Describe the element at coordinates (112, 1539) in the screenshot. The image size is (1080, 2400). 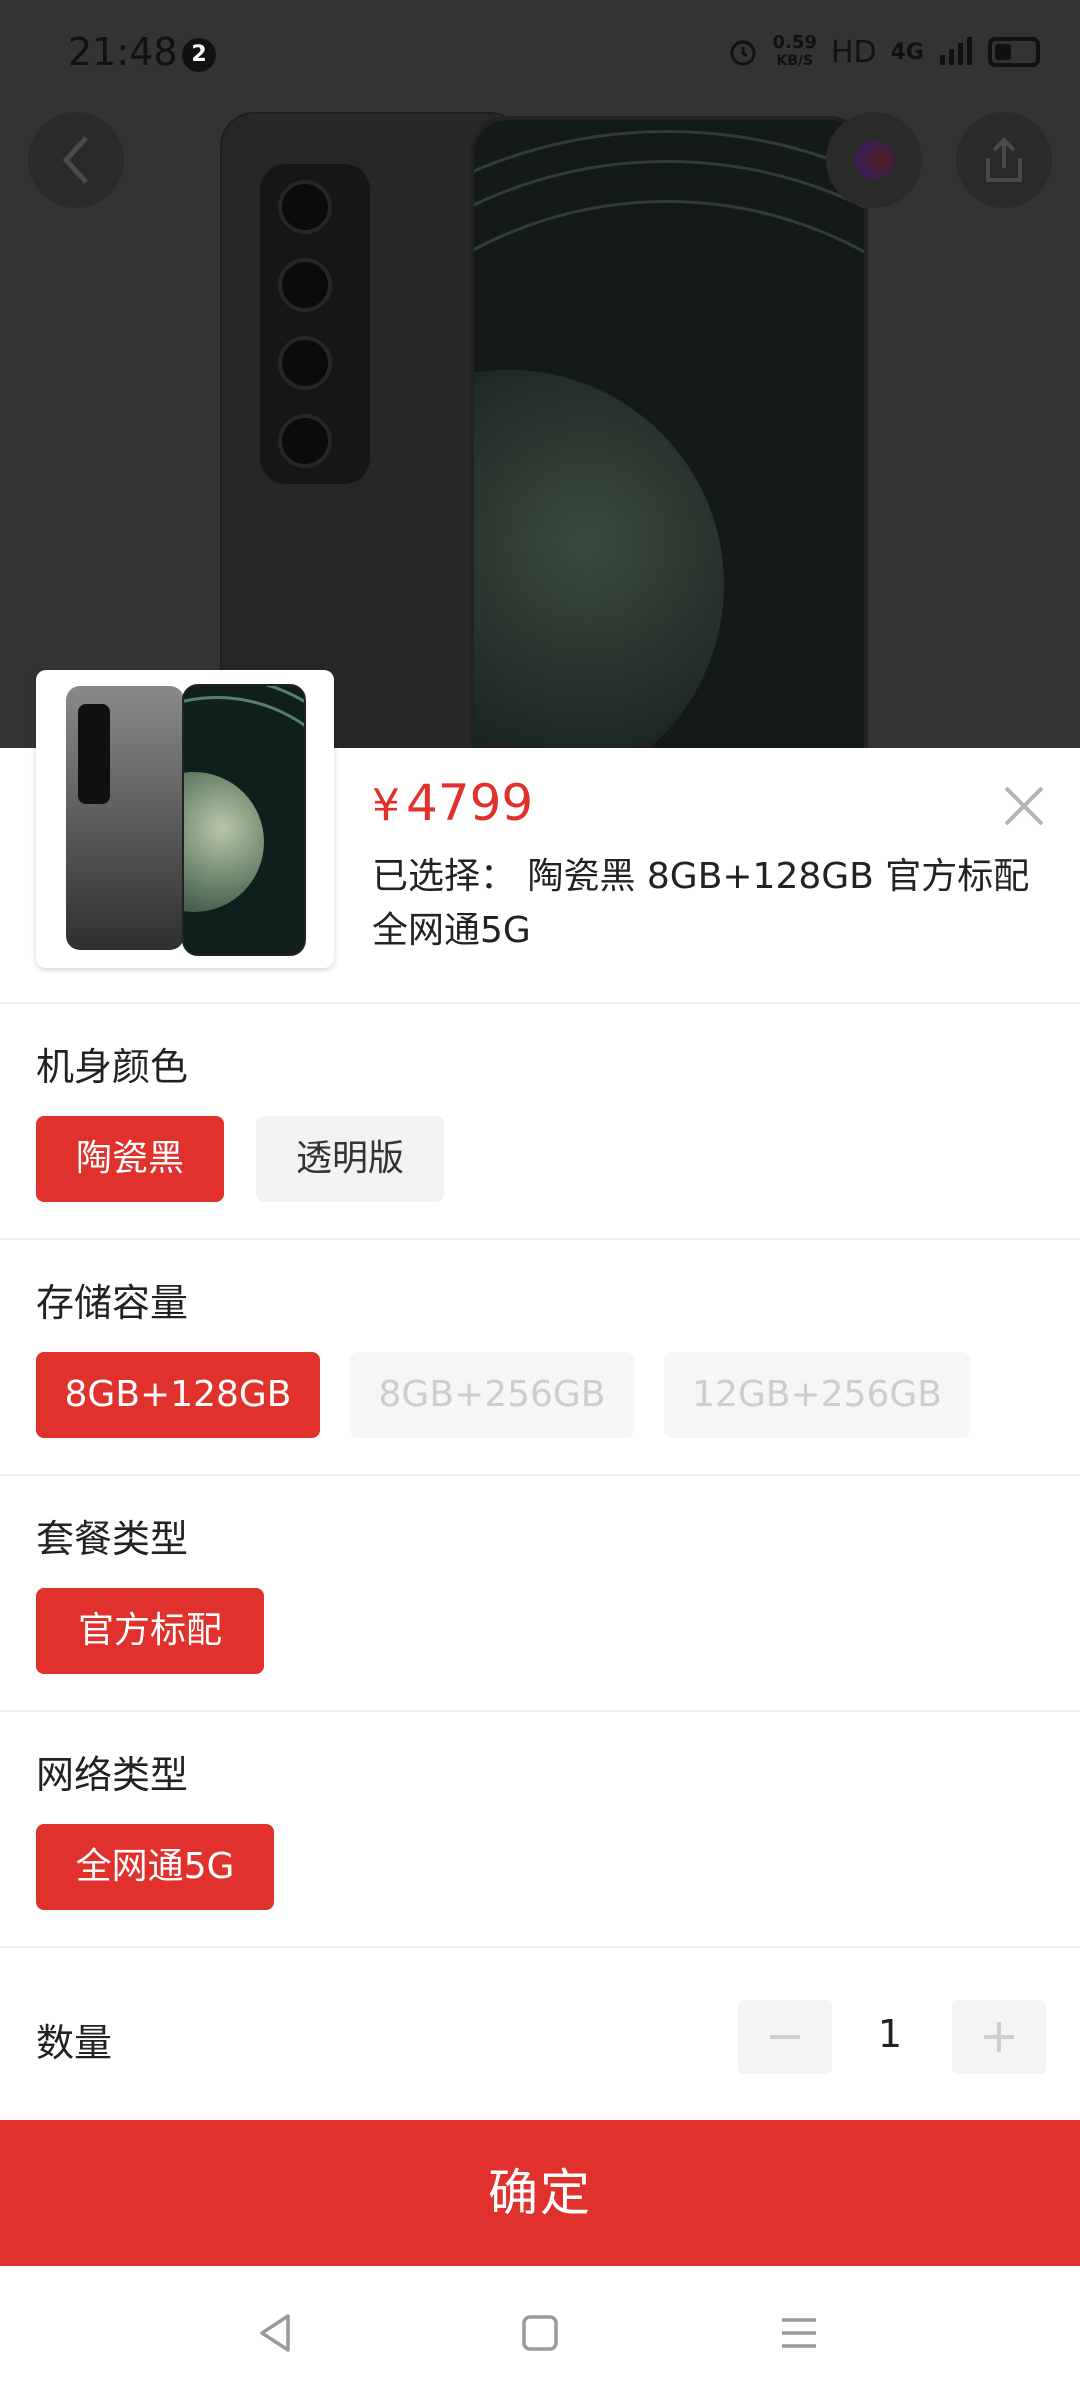
I see `section-title-package: 套餐类型` at that location.